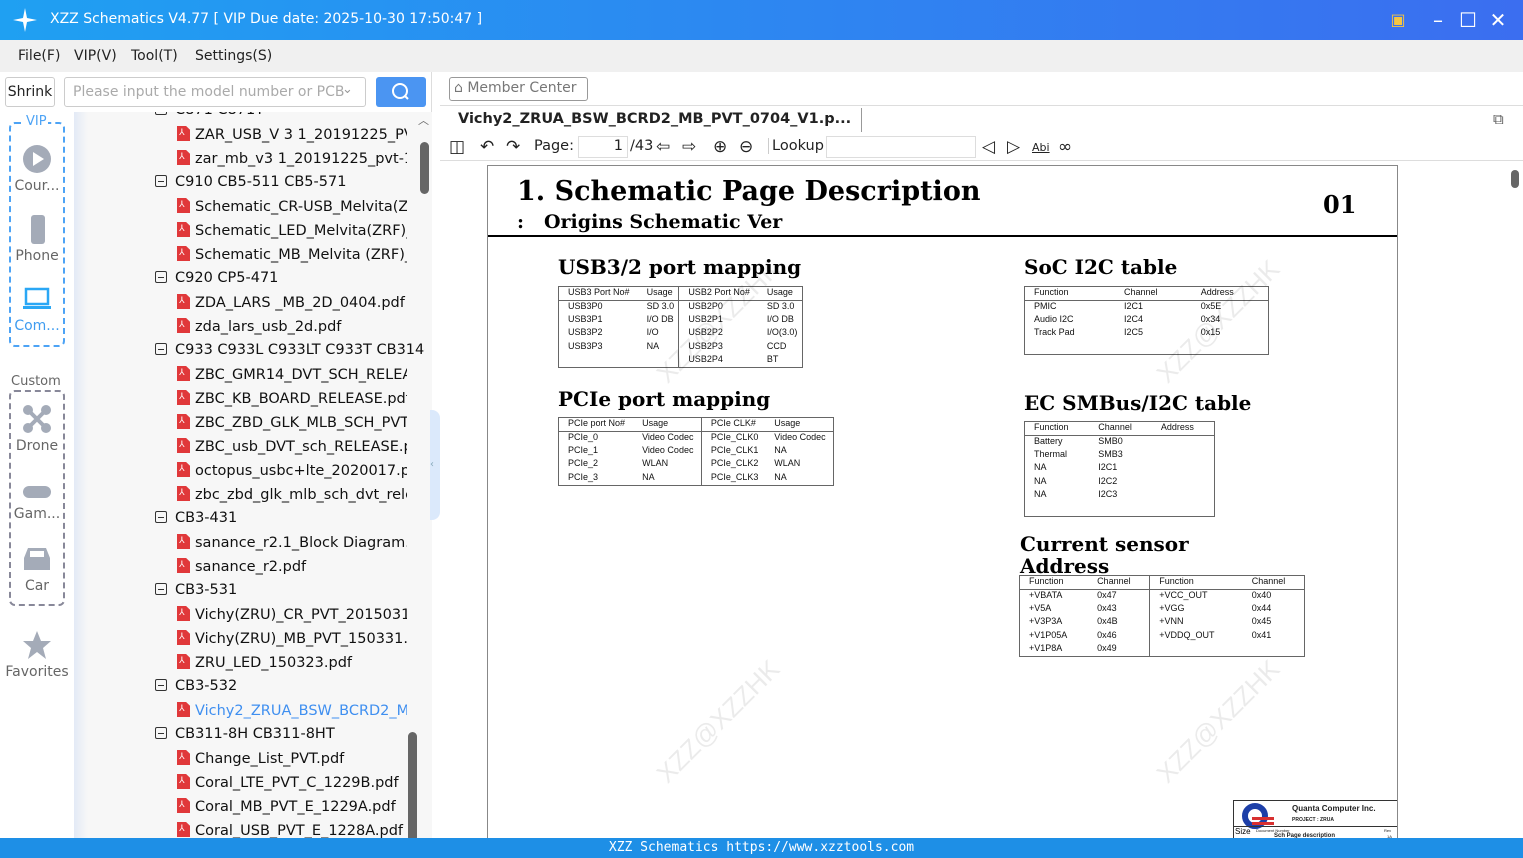 This screenshot has height=858, width=1523. I want to click on zoom-in-icon: ⊕, so click(720, 147).